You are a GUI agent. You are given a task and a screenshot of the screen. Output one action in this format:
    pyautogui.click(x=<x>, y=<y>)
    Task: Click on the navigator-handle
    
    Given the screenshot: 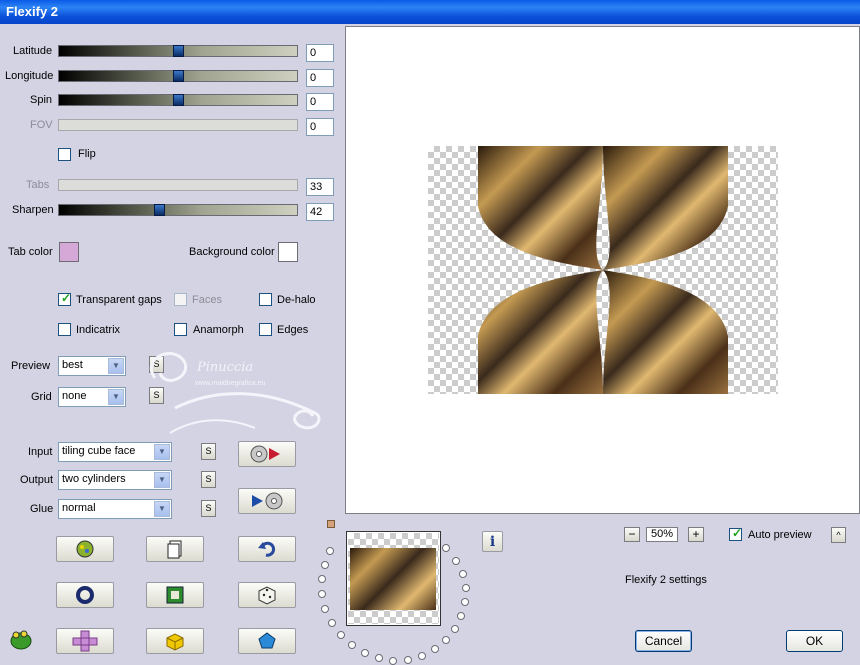 What is the action you would take?
    pyautogui.click(x=331, y=524)
    